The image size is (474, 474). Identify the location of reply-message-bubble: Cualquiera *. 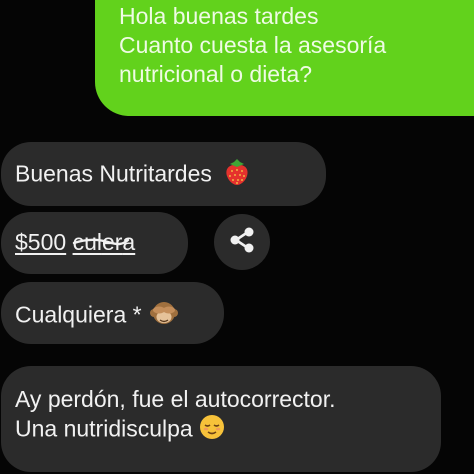
(112, 313).